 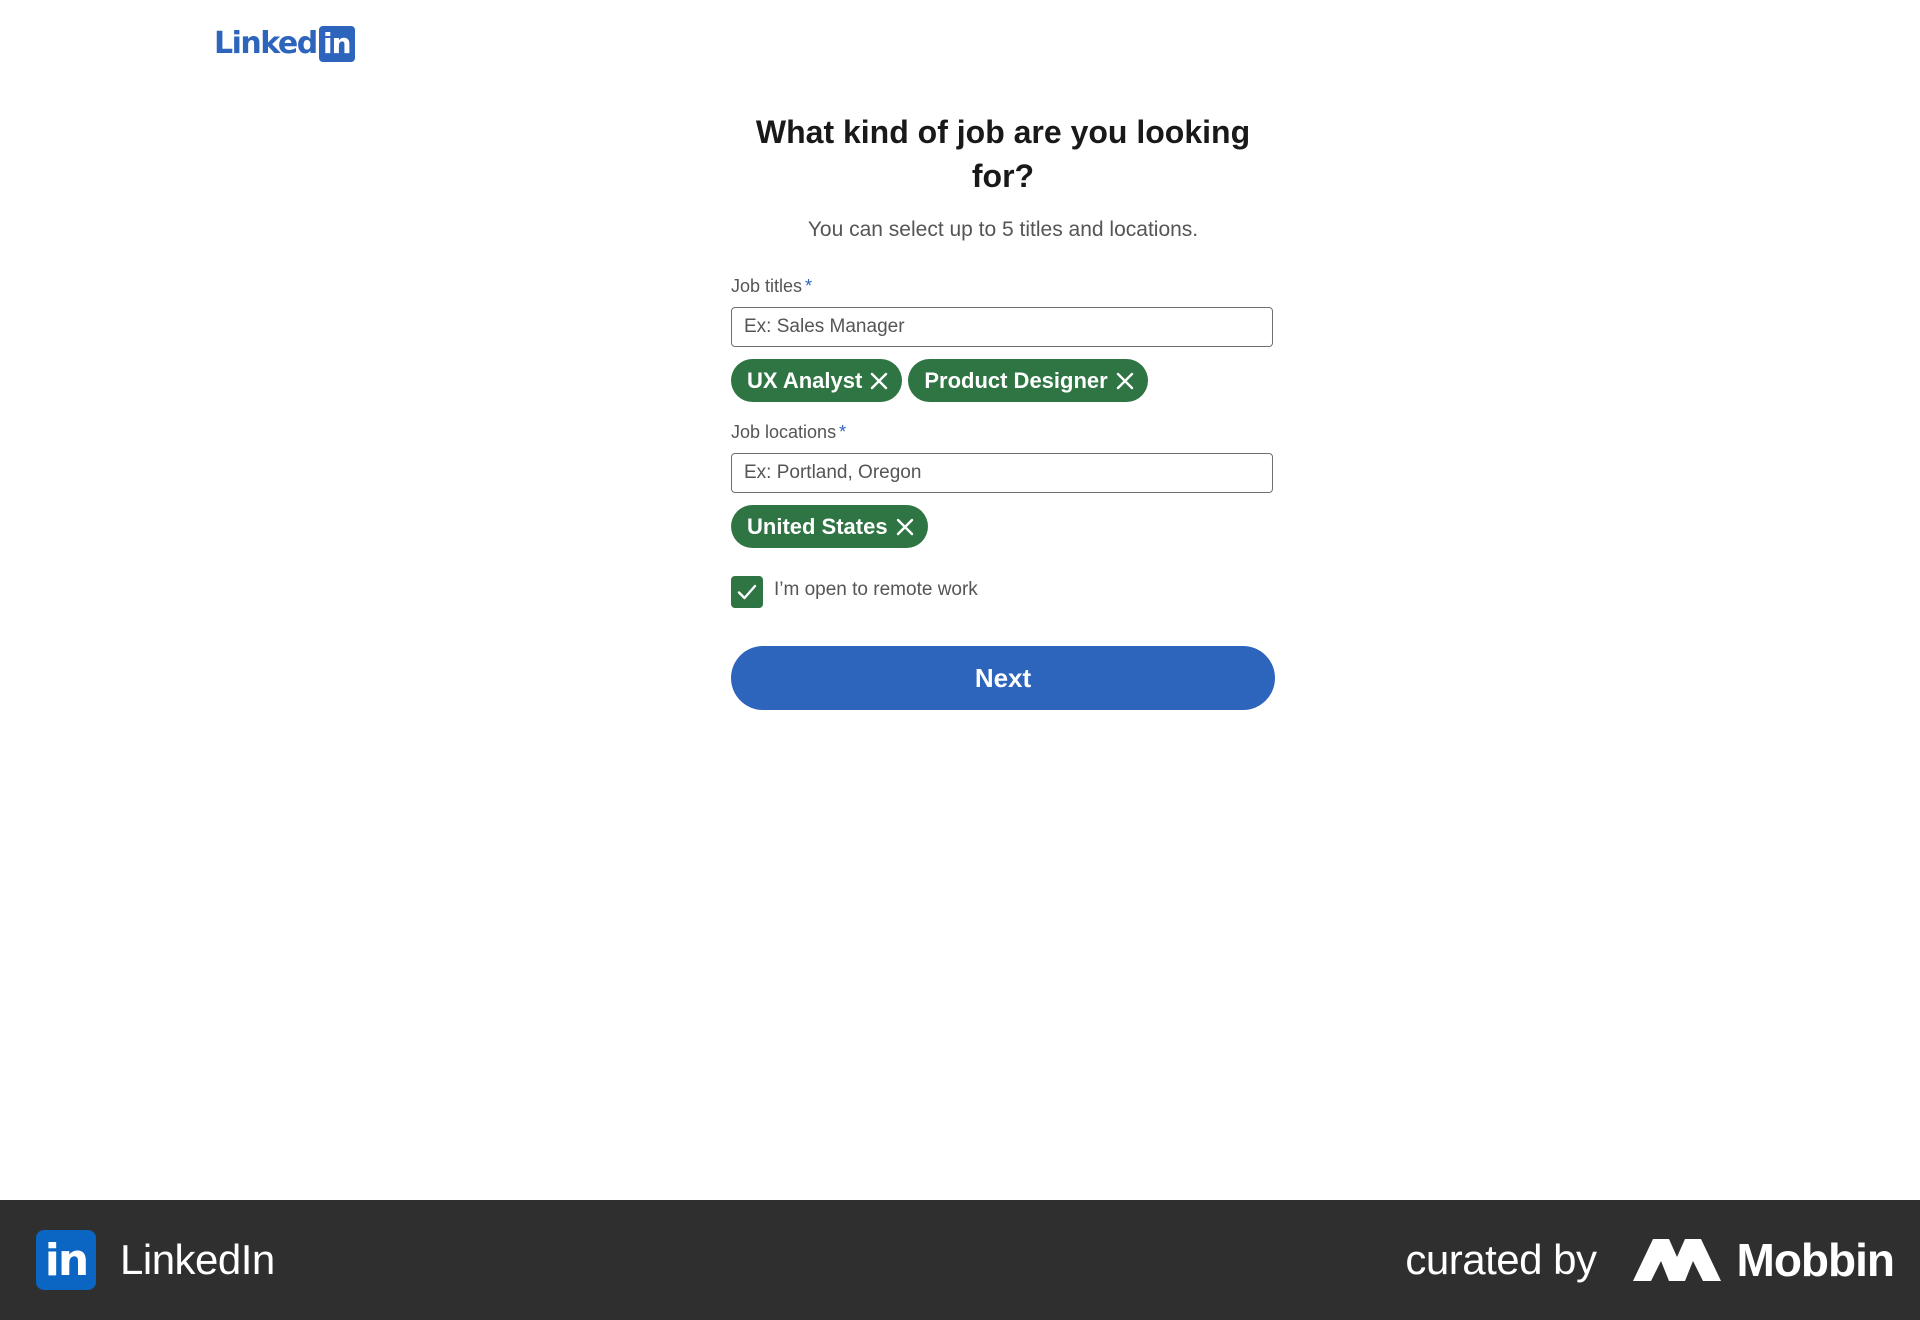 What do you see at coordinates (1003, 526) in the screenshot?
I see `job-locations-selected: United States` at bounding box center [1003, 526].